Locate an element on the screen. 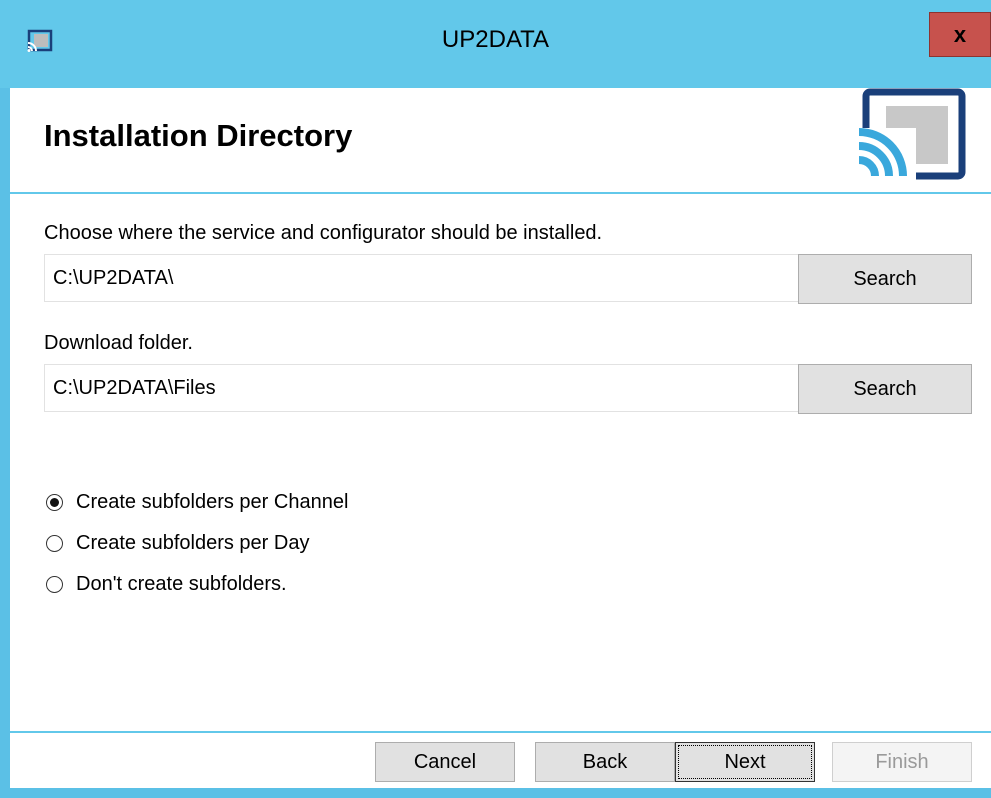 Image resolution: width=991 pixels, height=798 pixels. radio-subfolders-per-channel: Create subfolders per Channel is located at coordinates (197, 502).